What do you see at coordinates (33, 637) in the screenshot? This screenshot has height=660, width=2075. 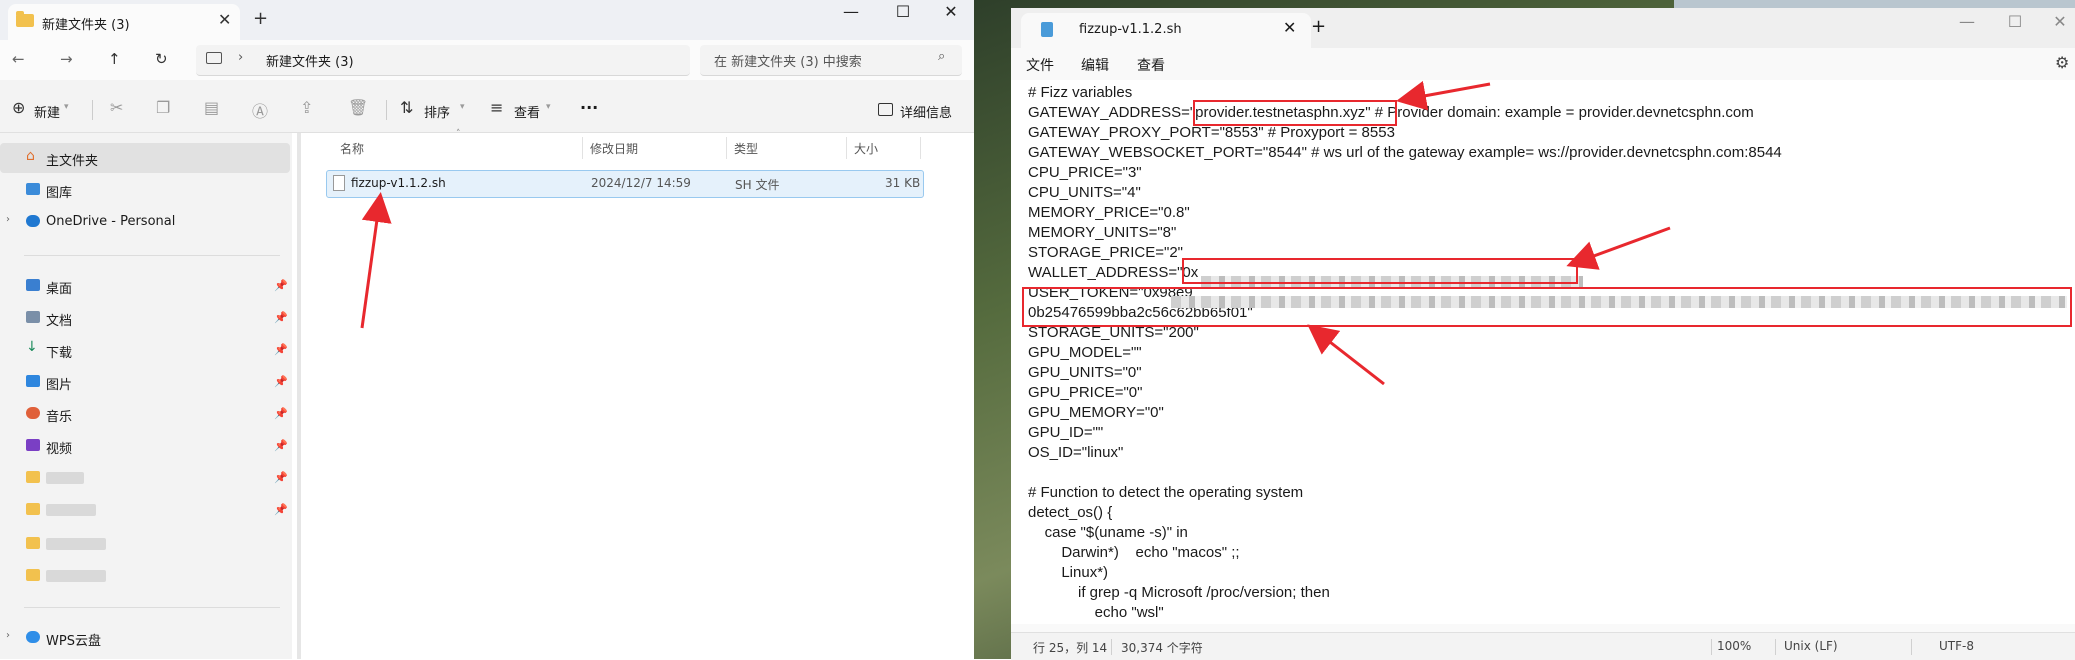 I see `cloud-icon` at bounding box center [33, 637].